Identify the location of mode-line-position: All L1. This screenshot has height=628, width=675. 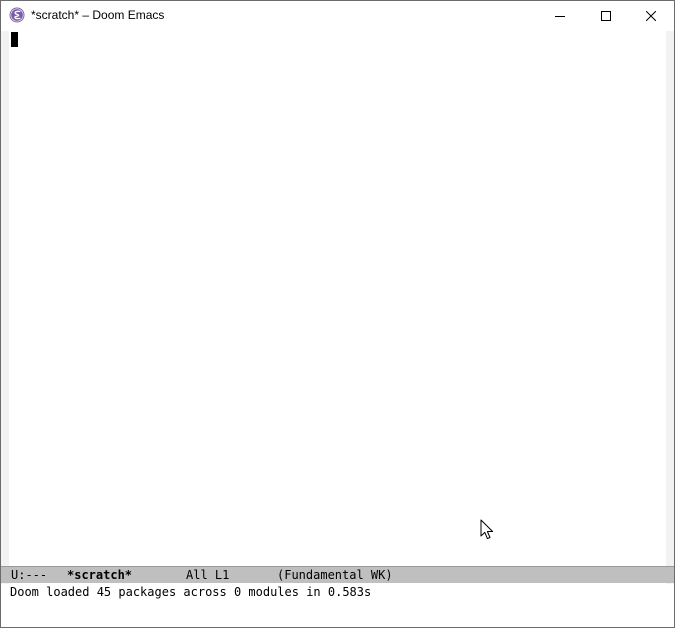
(208, 575).